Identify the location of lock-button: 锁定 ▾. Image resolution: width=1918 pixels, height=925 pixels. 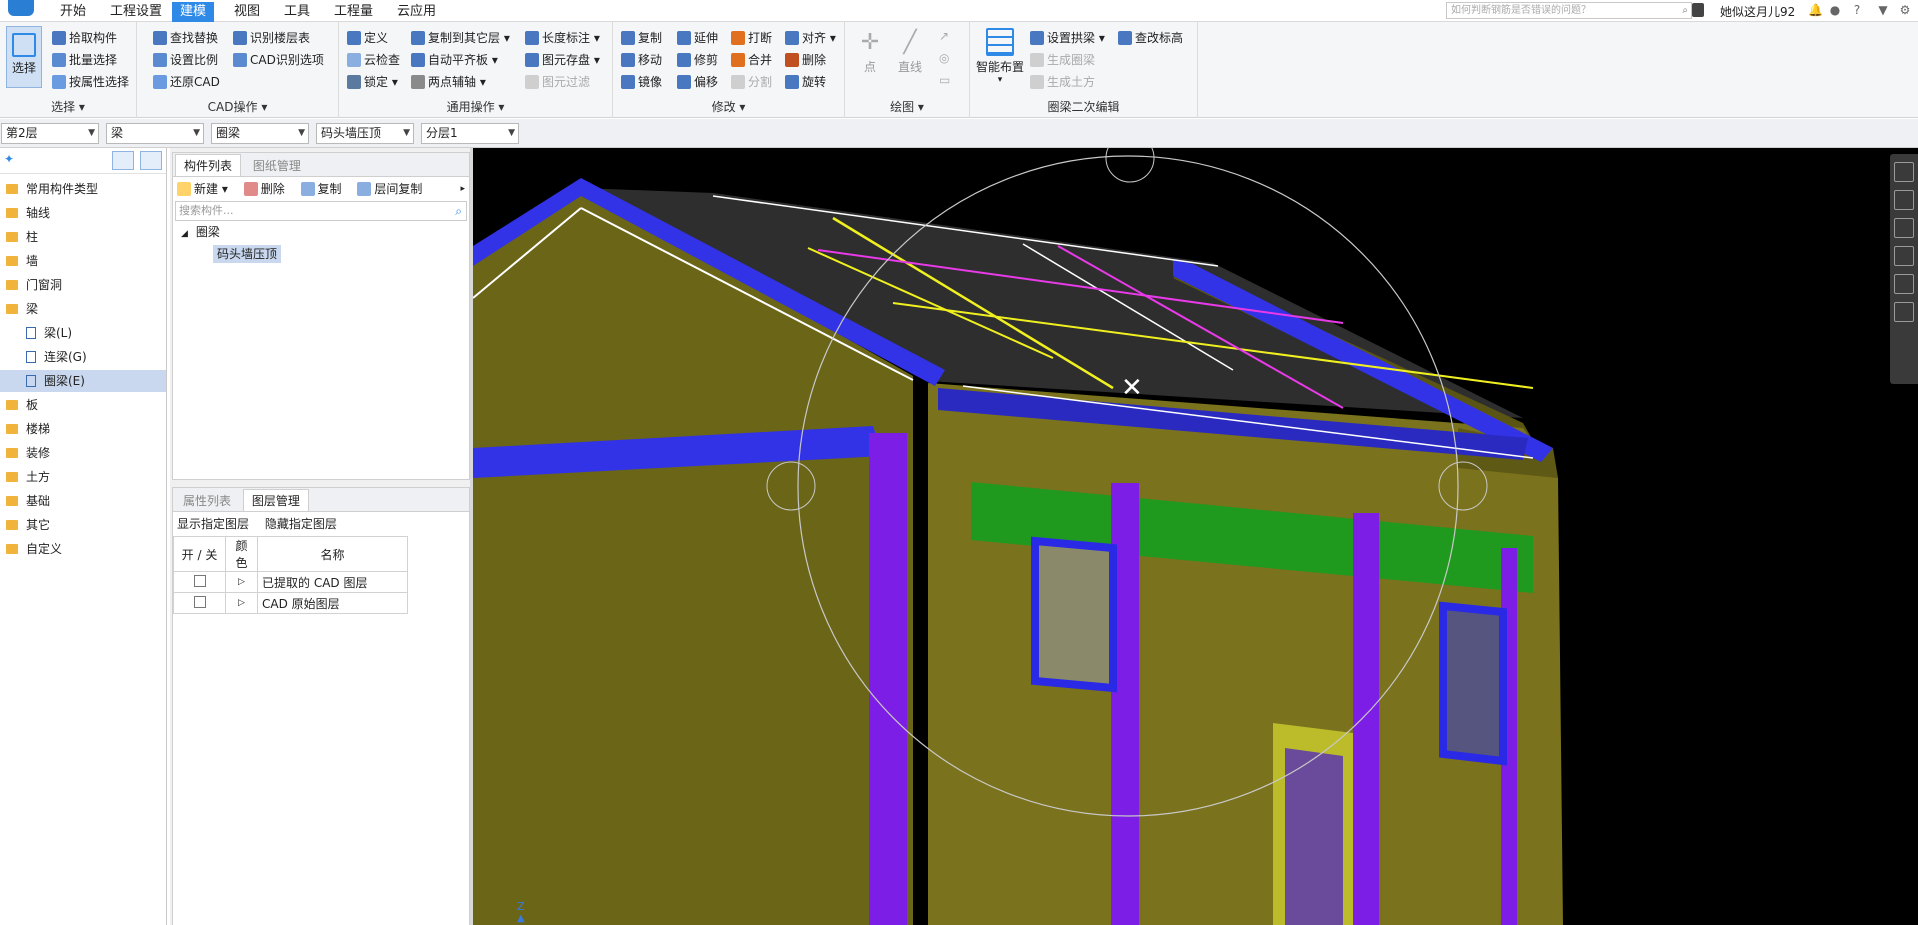
(372, 82).